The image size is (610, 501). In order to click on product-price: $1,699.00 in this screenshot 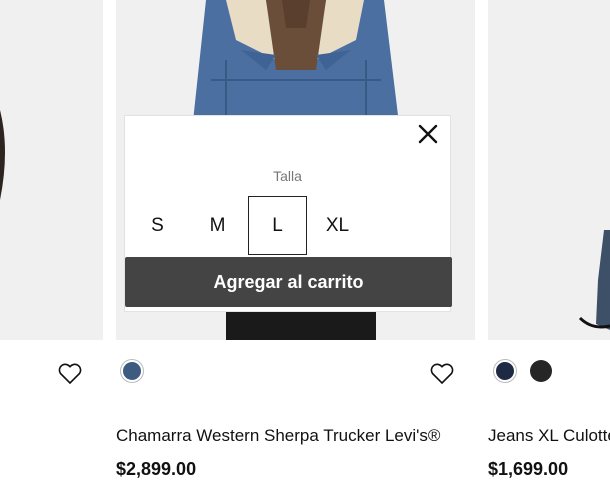, I will do `click(528, 469)`.